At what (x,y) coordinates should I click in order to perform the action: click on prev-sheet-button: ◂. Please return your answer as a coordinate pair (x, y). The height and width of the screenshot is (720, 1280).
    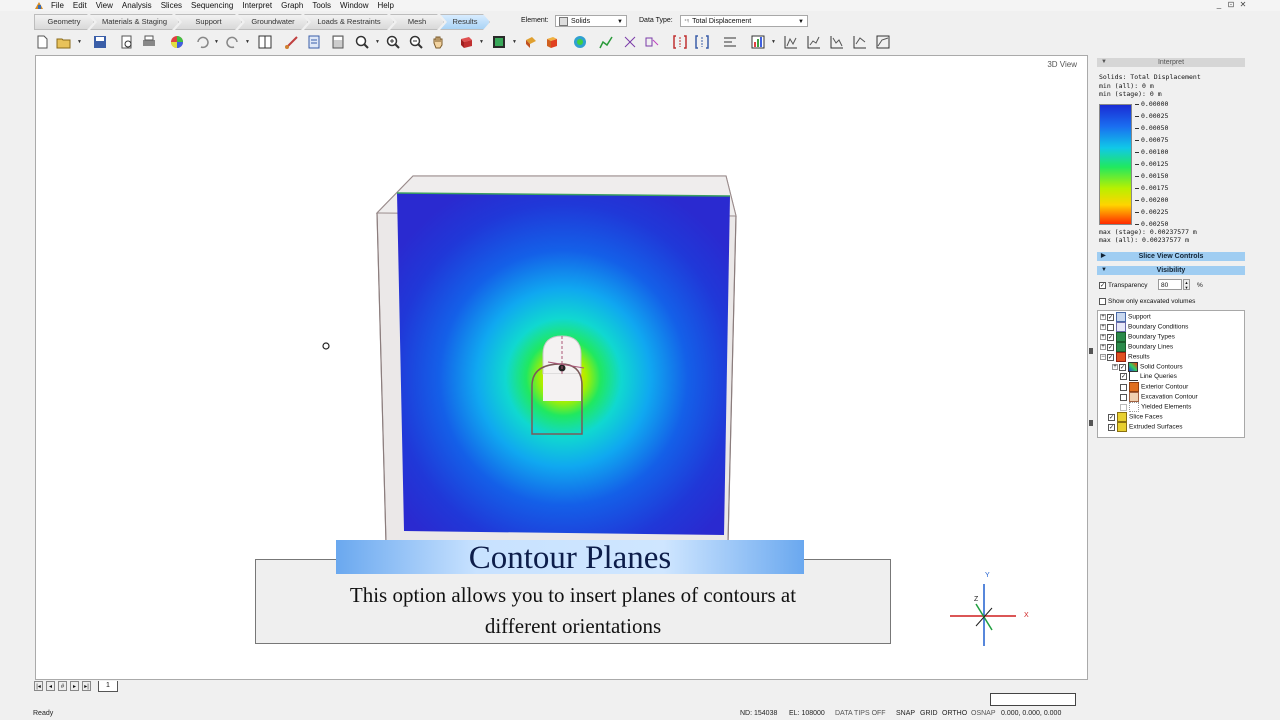
    Looking at the image, I should click on (50, 686).